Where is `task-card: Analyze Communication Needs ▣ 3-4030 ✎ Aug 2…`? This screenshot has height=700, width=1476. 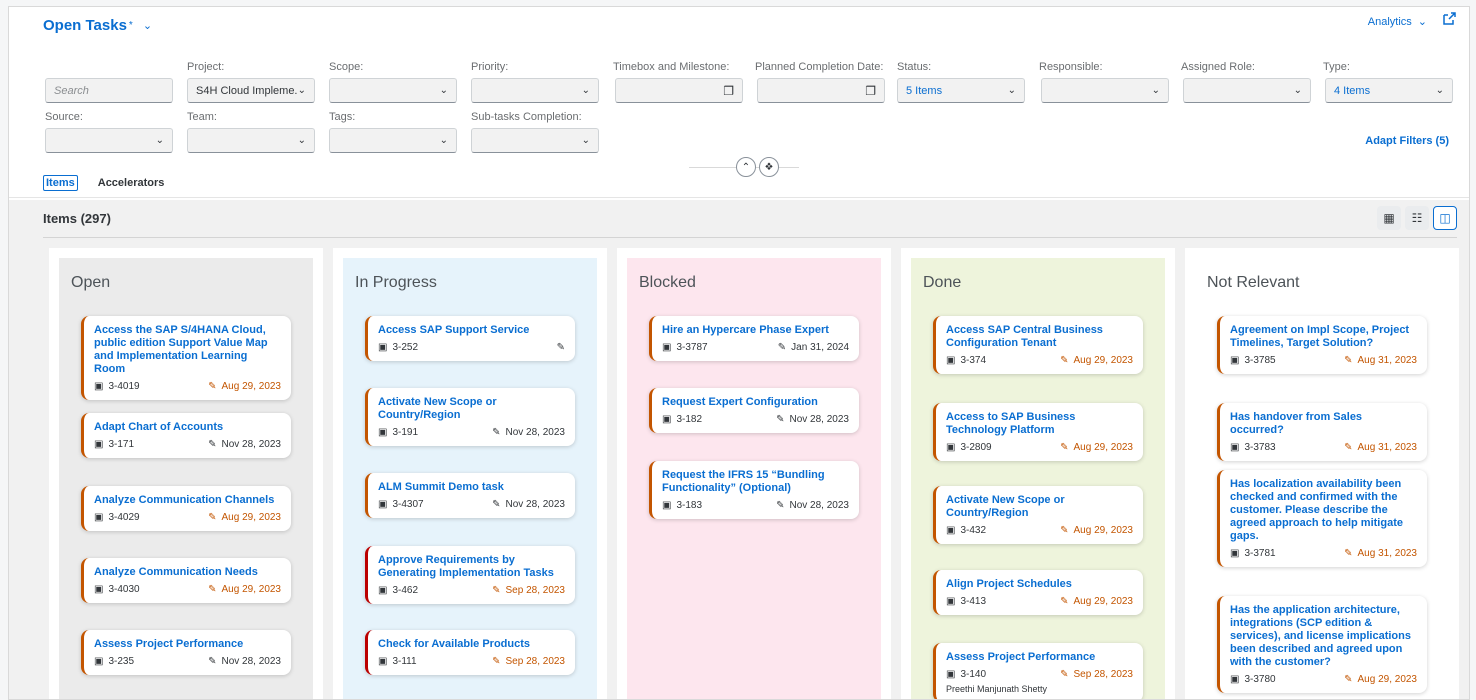
task-card: Analyze Communication Needs ▣ 3-4030 ✎ Aug 2… is located at coordinates (186, 580).